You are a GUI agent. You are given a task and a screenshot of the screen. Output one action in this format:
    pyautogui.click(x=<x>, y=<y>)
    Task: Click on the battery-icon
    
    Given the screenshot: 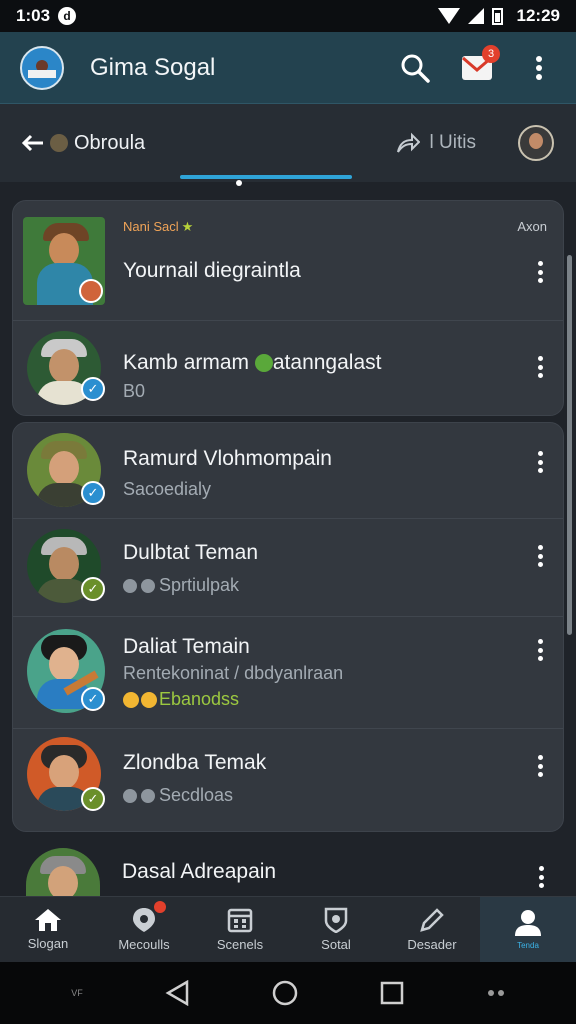 What is the action you would take?
    pyautogui.click(x=497, y=16)
    